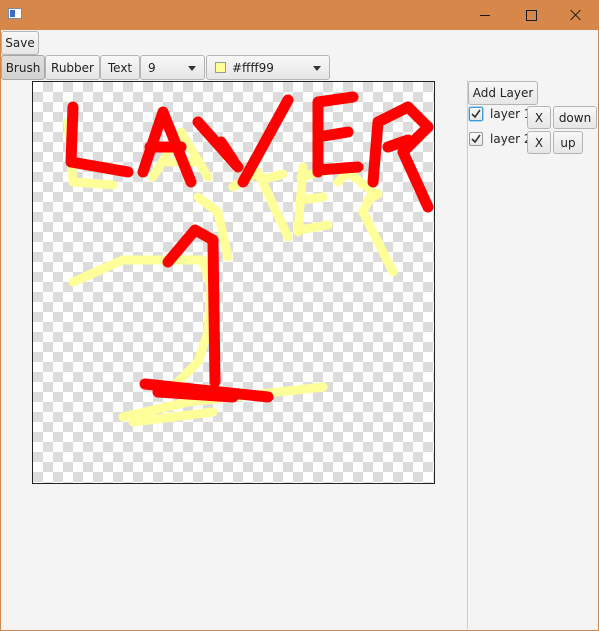  What do you see at coordinates (503, 93) in the screenshot?
I see `add-layer-button: Add Layer` at bounding box center [503, 93].